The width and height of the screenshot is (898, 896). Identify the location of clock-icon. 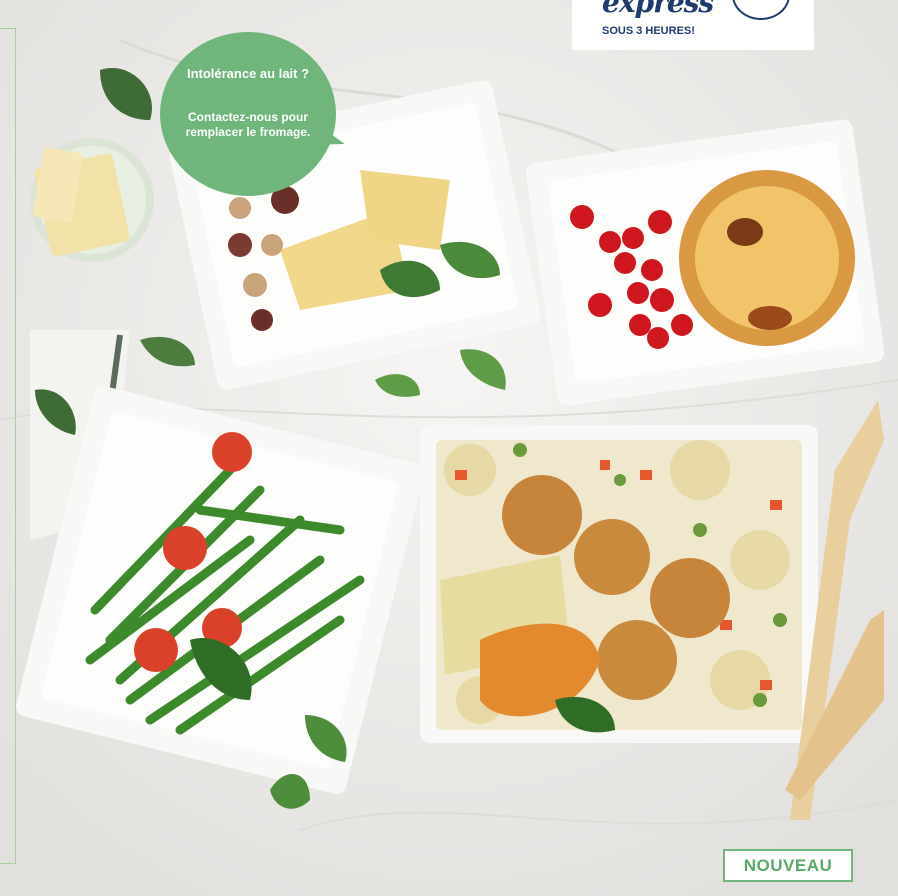
(761, 10).